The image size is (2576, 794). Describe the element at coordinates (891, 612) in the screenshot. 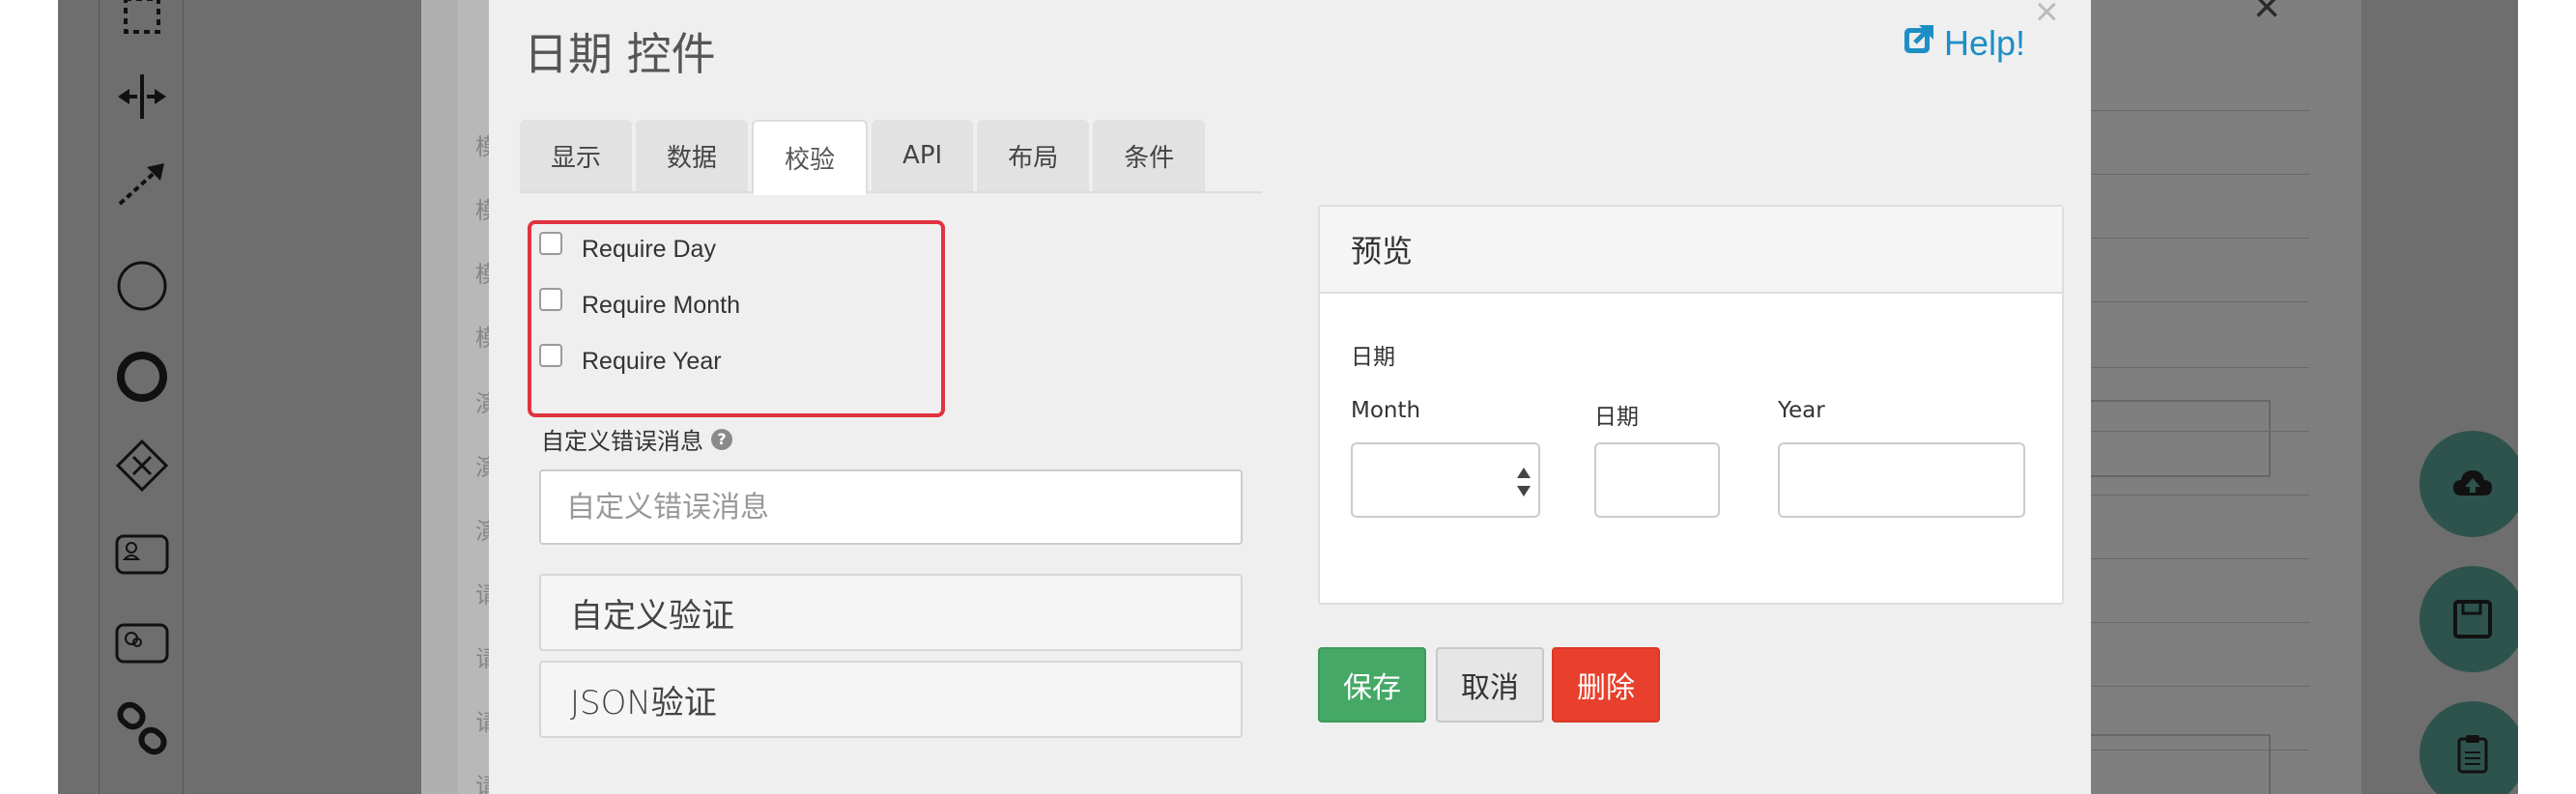

I see `custom-validation-panel: 自定义验证` at that location.